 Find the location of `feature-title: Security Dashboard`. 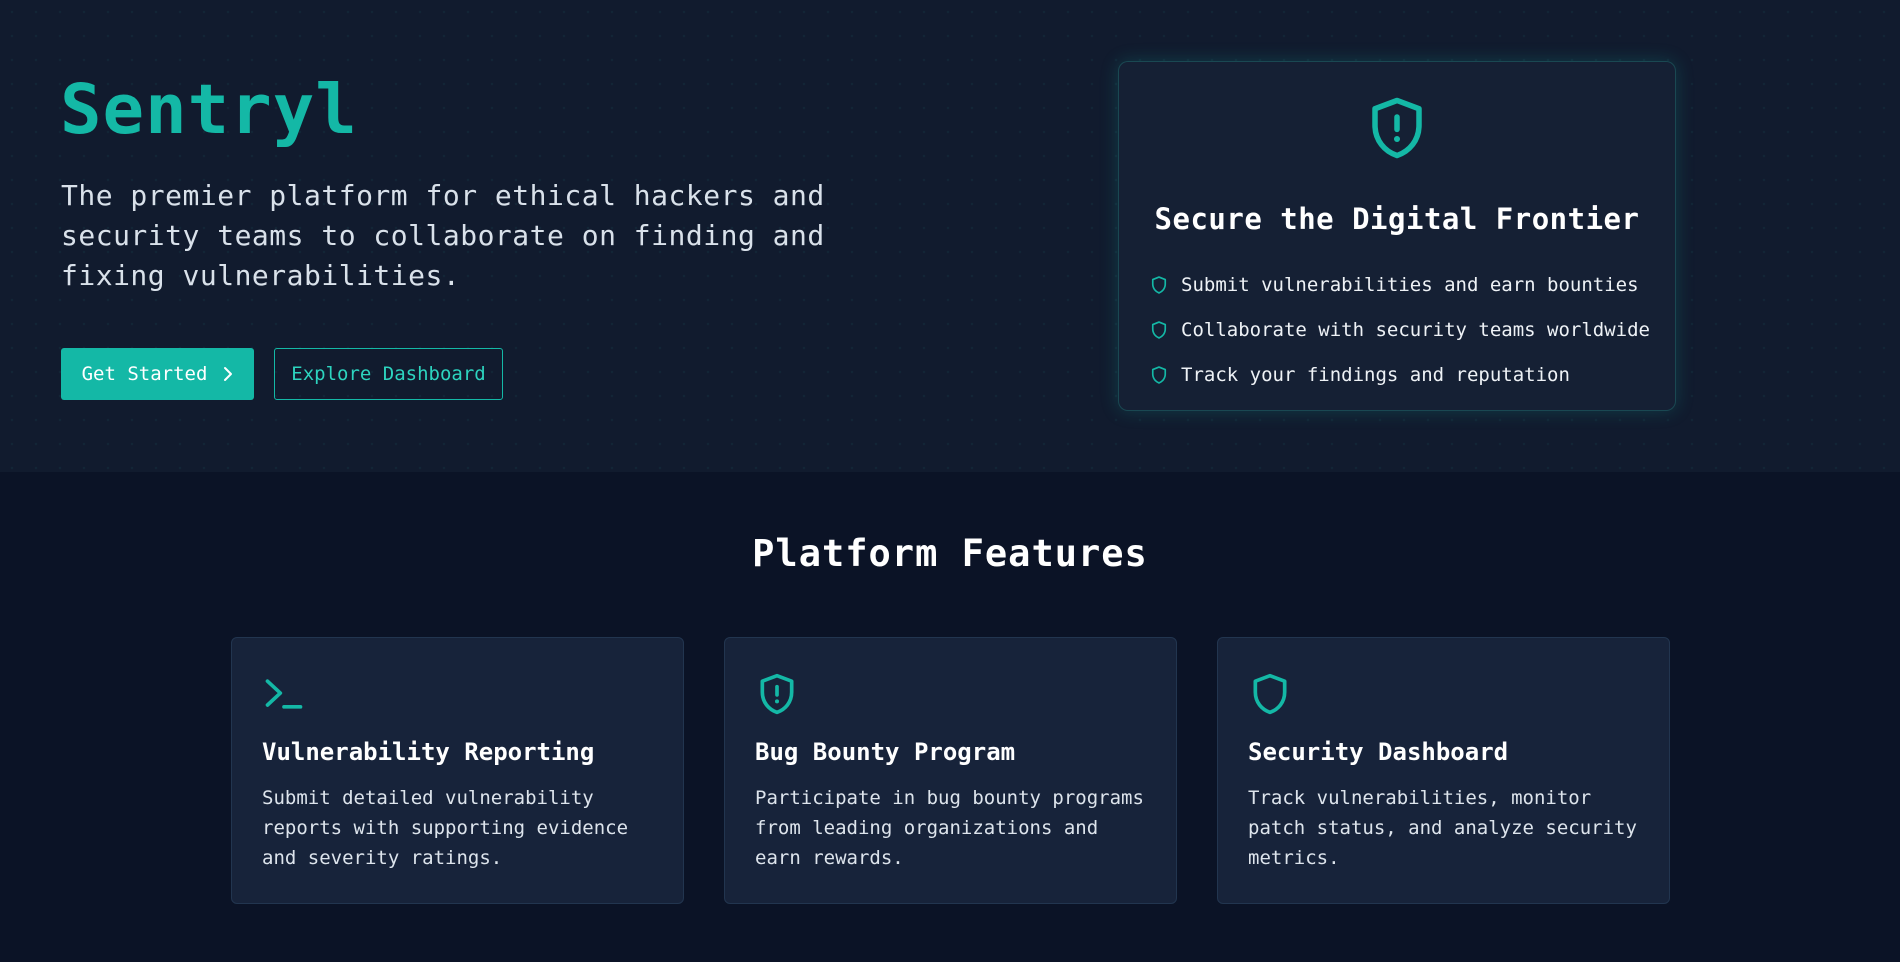

feature-title: Security Dashboard is located at coordinates (1378, 752).